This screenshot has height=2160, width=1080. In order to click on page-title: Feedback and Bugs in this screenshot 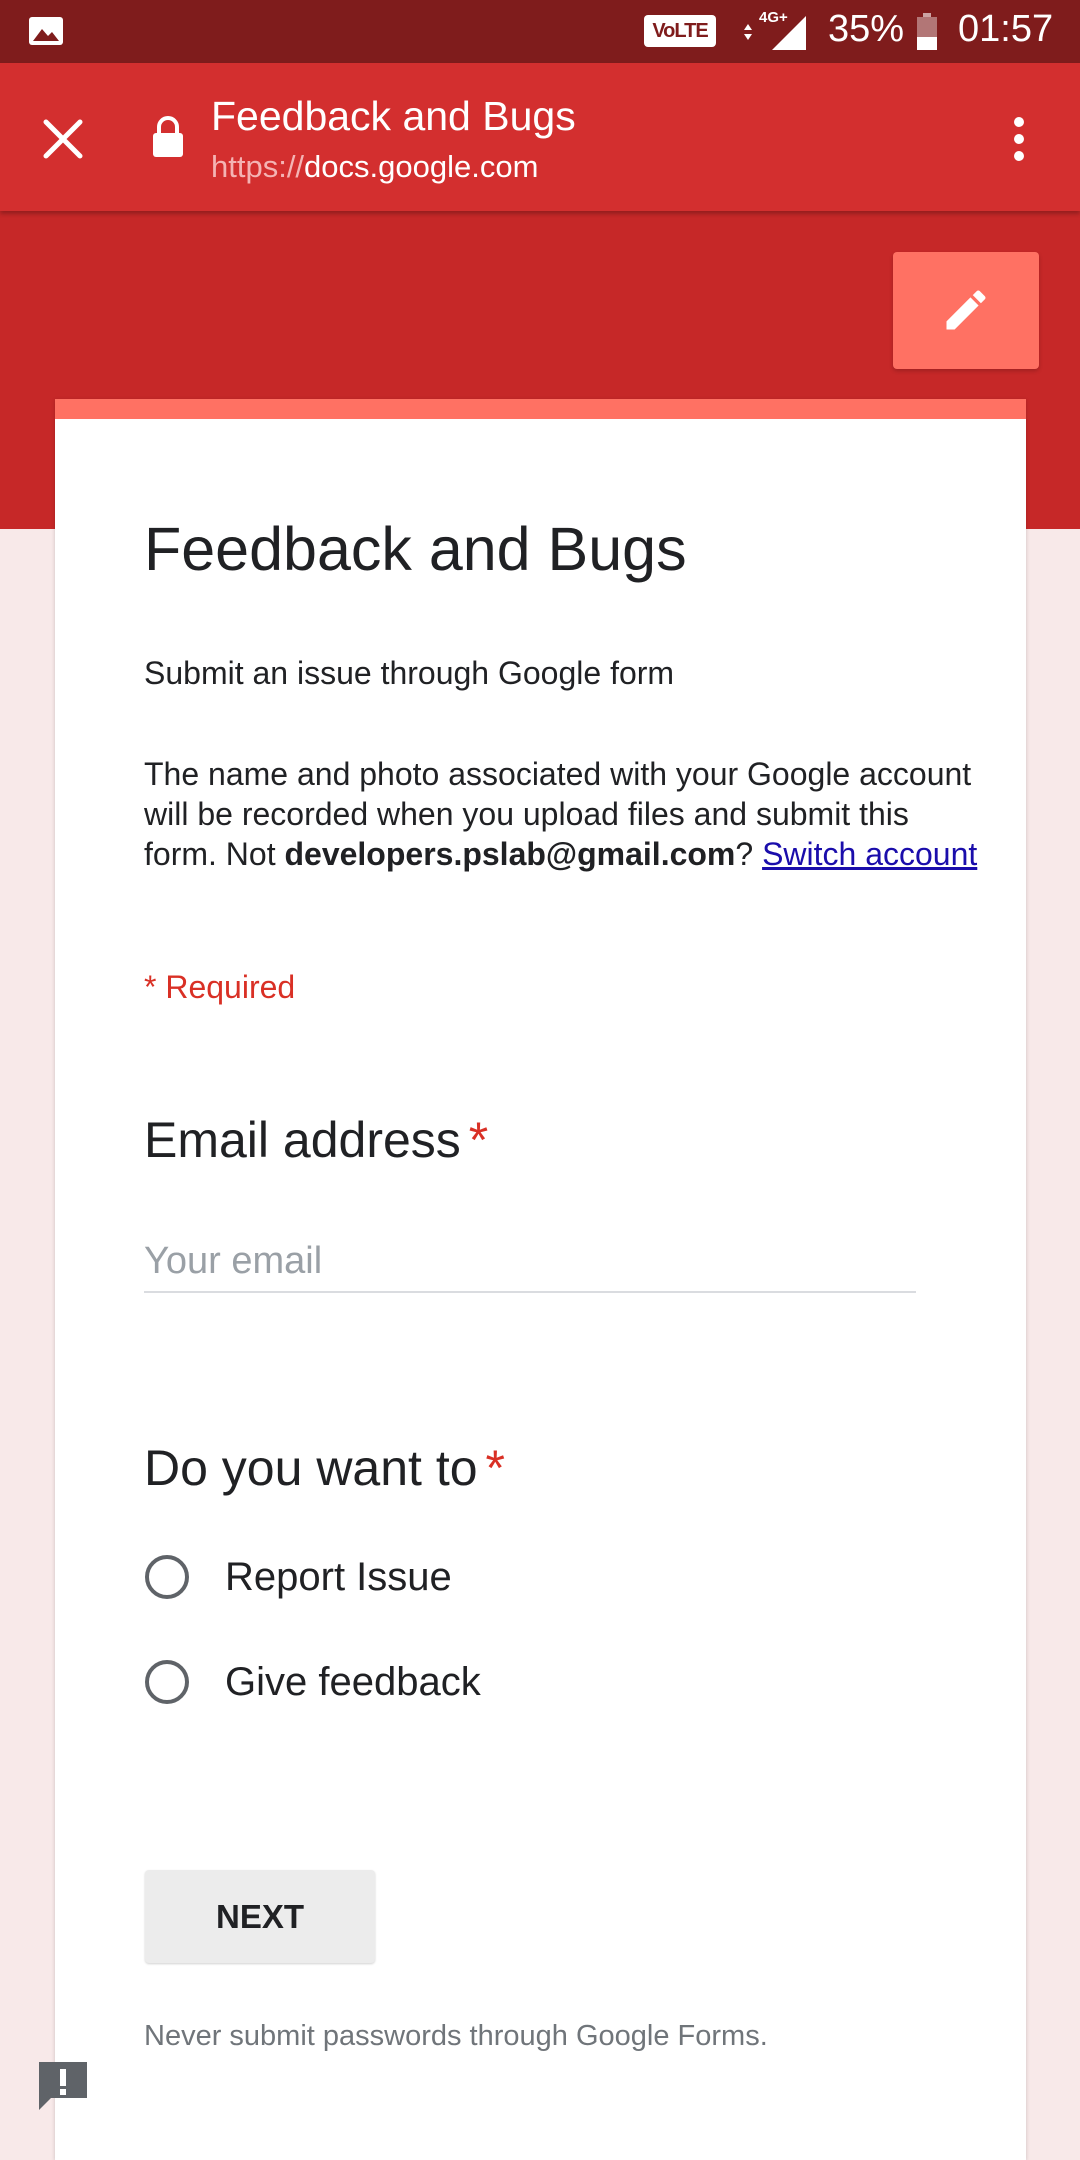, I will do `click(393, 116)`.